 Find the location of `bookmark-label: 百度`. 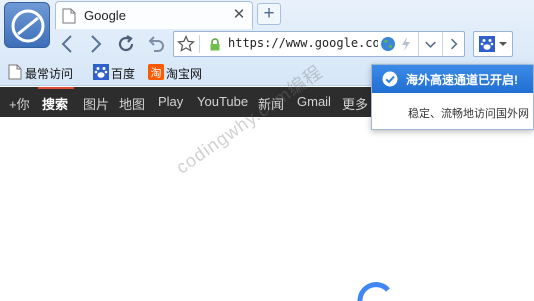

bookmark-label: 百度 is located at coordinates (123, 74).